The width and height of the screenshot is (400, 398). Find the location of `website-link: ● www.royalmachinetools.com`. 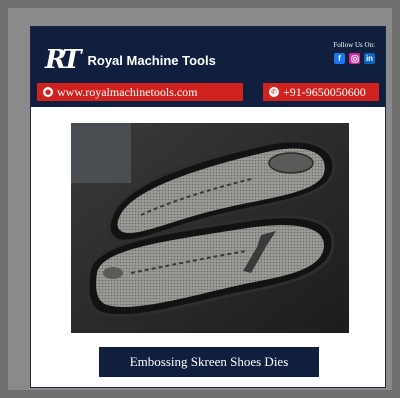

website-link: ● www.royalmachinetools.com is located at coordinates (140, 92).